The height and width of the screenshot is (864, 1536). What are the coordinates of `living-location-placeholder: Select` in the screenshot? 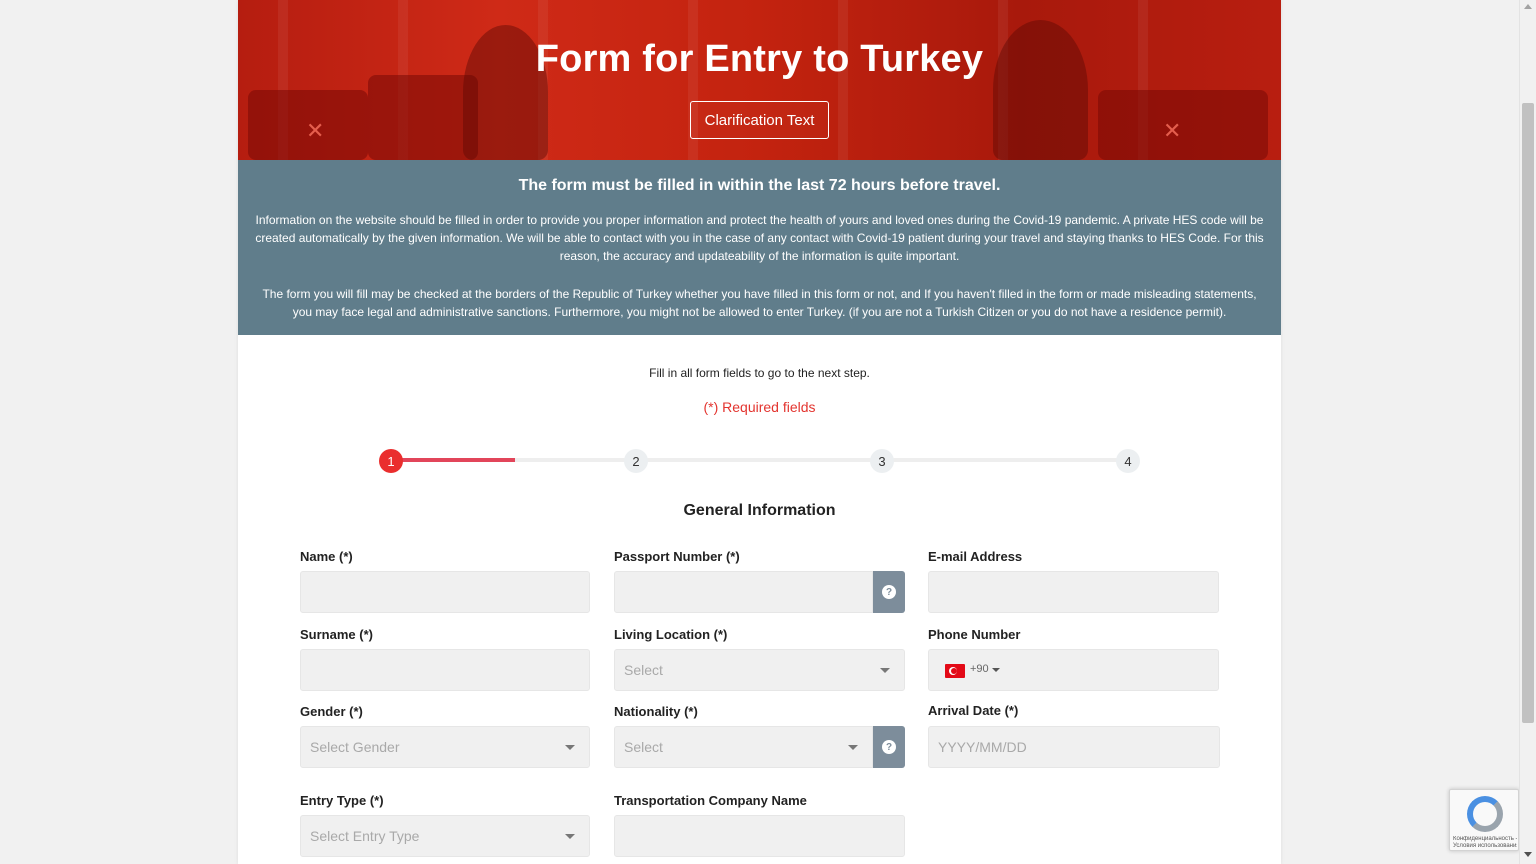 It's located at (643, 670).